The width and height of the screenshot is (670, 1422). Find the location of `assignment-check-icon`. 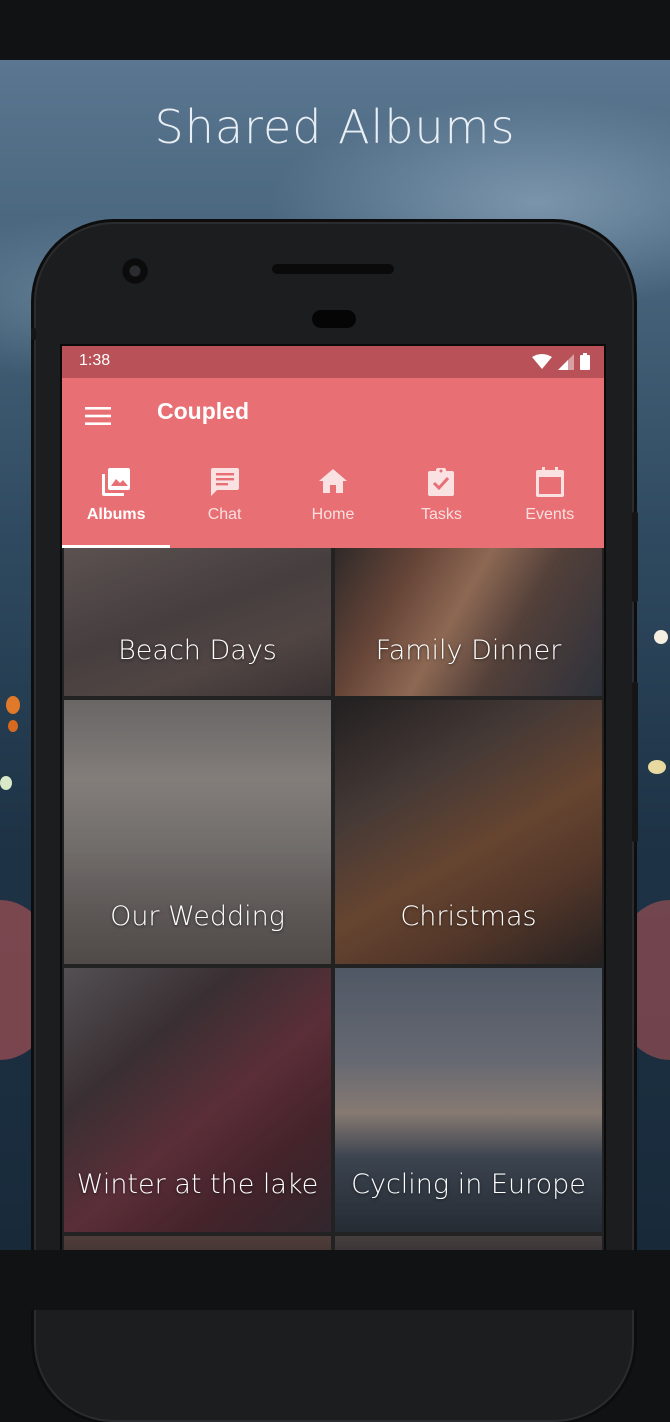

assignment-check-icon is located at coordinates (441, 482).